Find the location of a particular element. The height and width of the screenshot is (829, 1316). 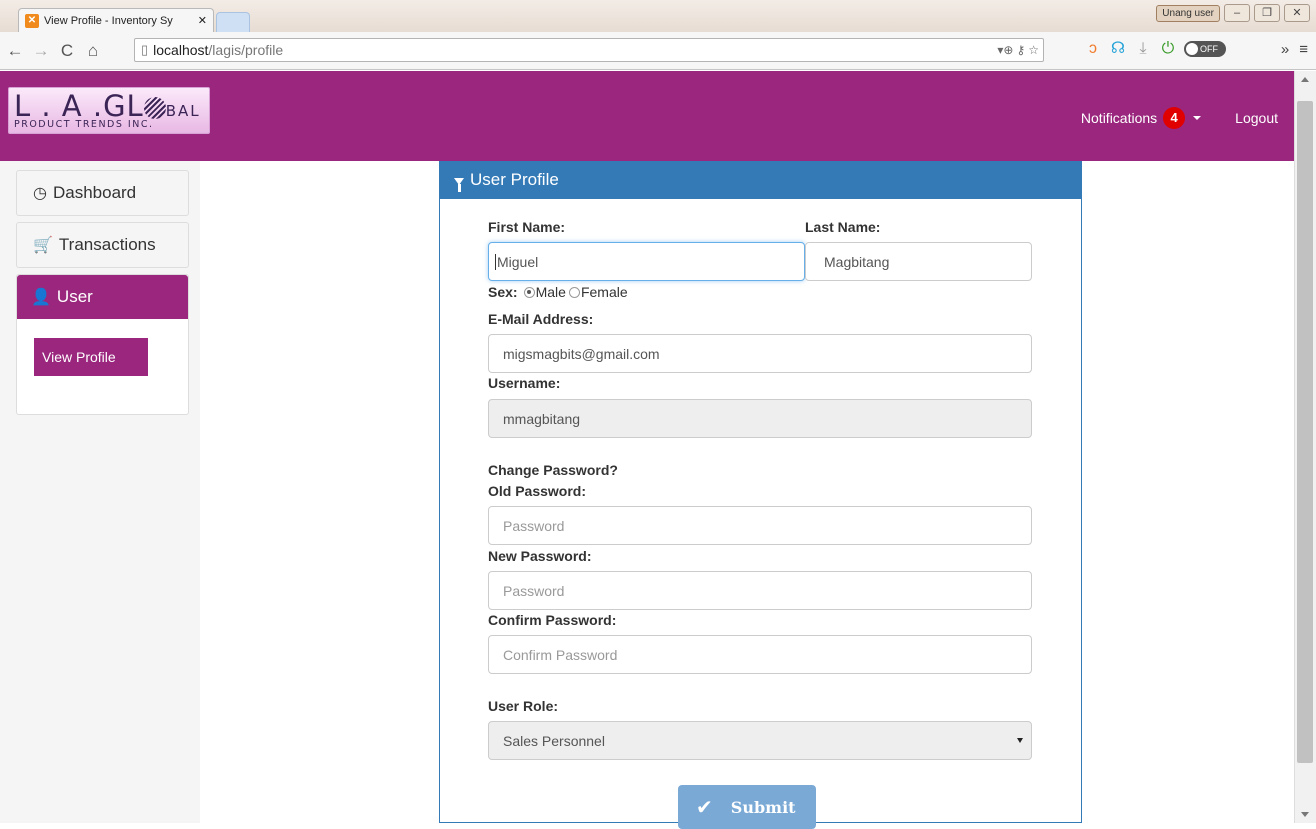

scrollbar-thumb is located at coordinates (1305, 432).